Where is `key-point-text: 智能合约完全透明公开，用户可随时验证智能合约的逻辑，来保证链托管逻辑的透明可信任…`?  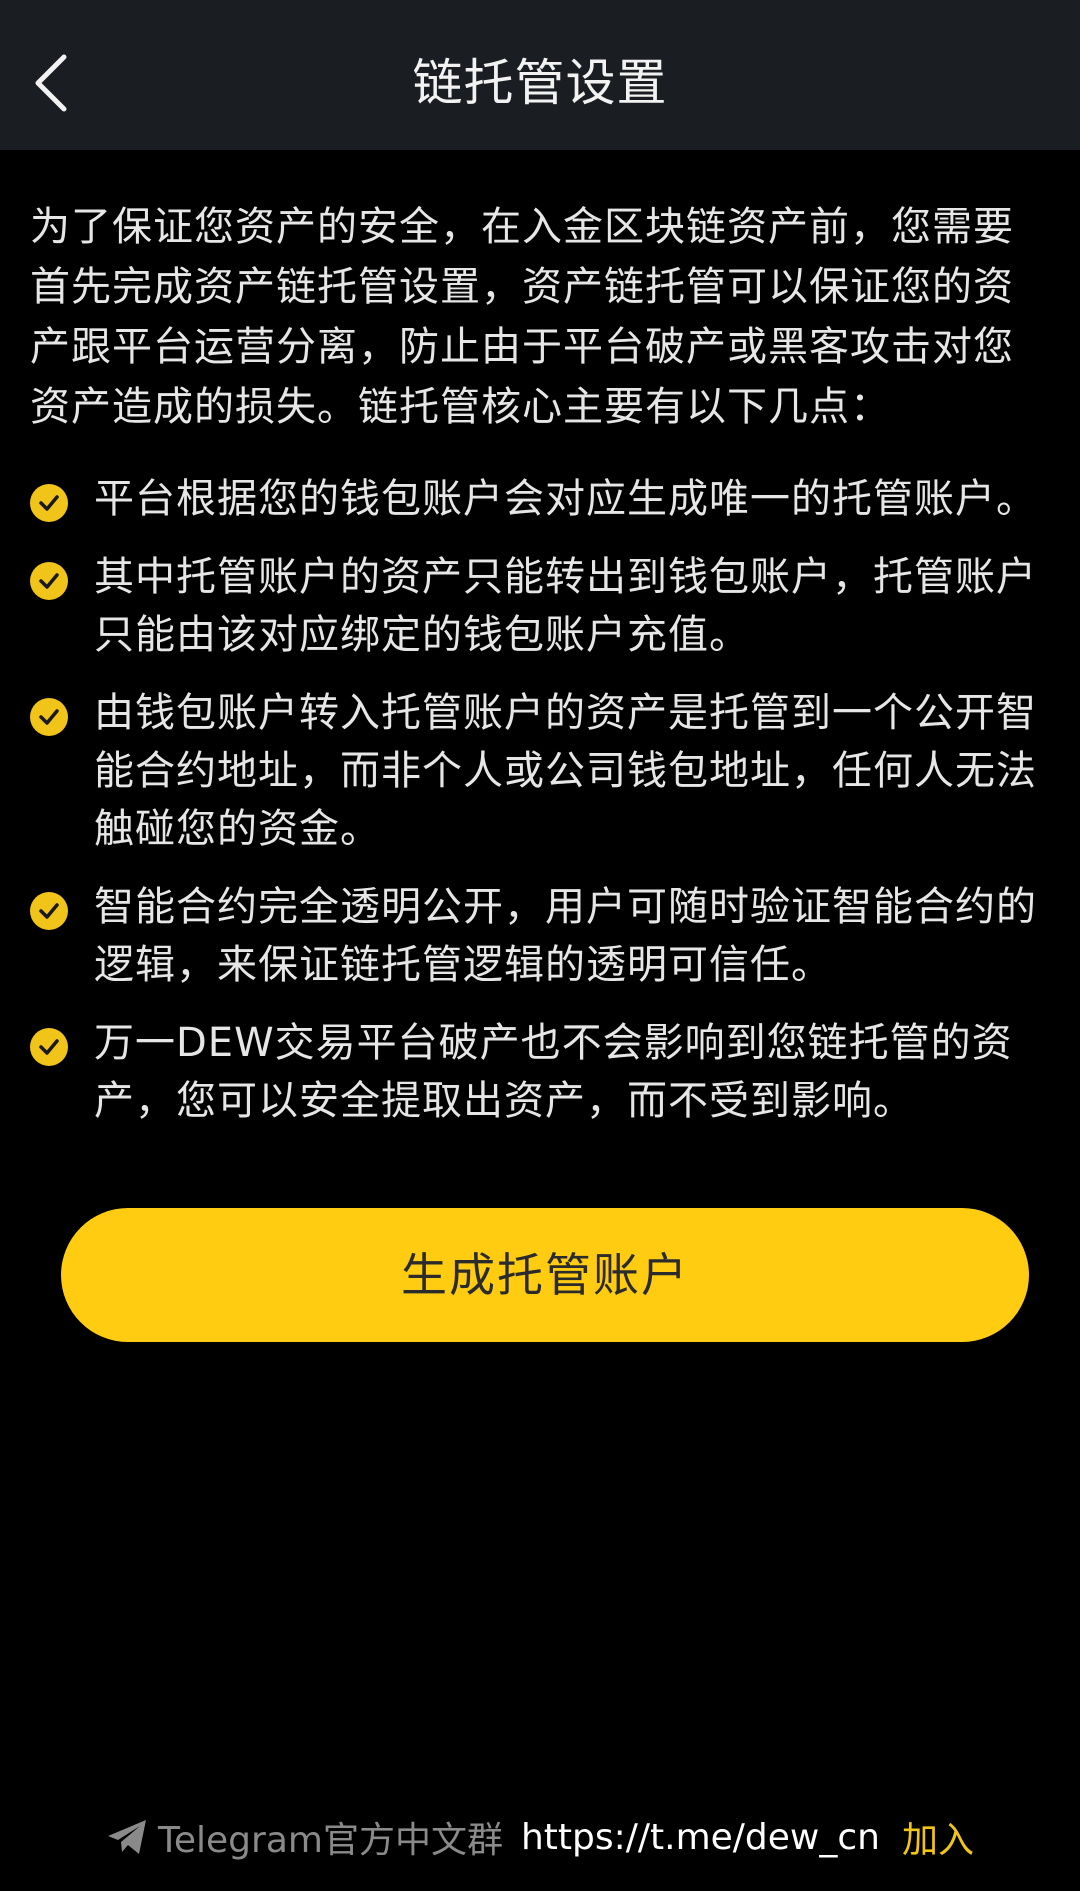 key-point-text: 智能合约完全透明公开，用户可随时验证智能合约的逻辑，来保证链托管逻辑的透明可信任… is located at coordinates (565, 936).